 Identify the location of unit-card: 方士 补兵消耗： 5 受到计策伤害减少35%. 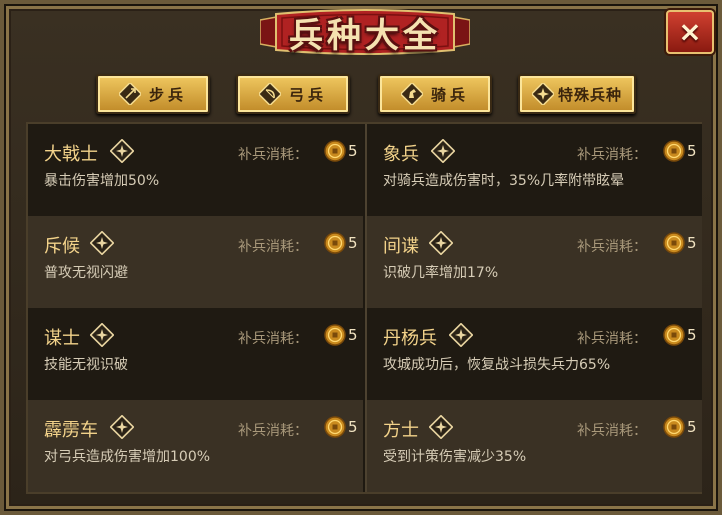
(534, 446).